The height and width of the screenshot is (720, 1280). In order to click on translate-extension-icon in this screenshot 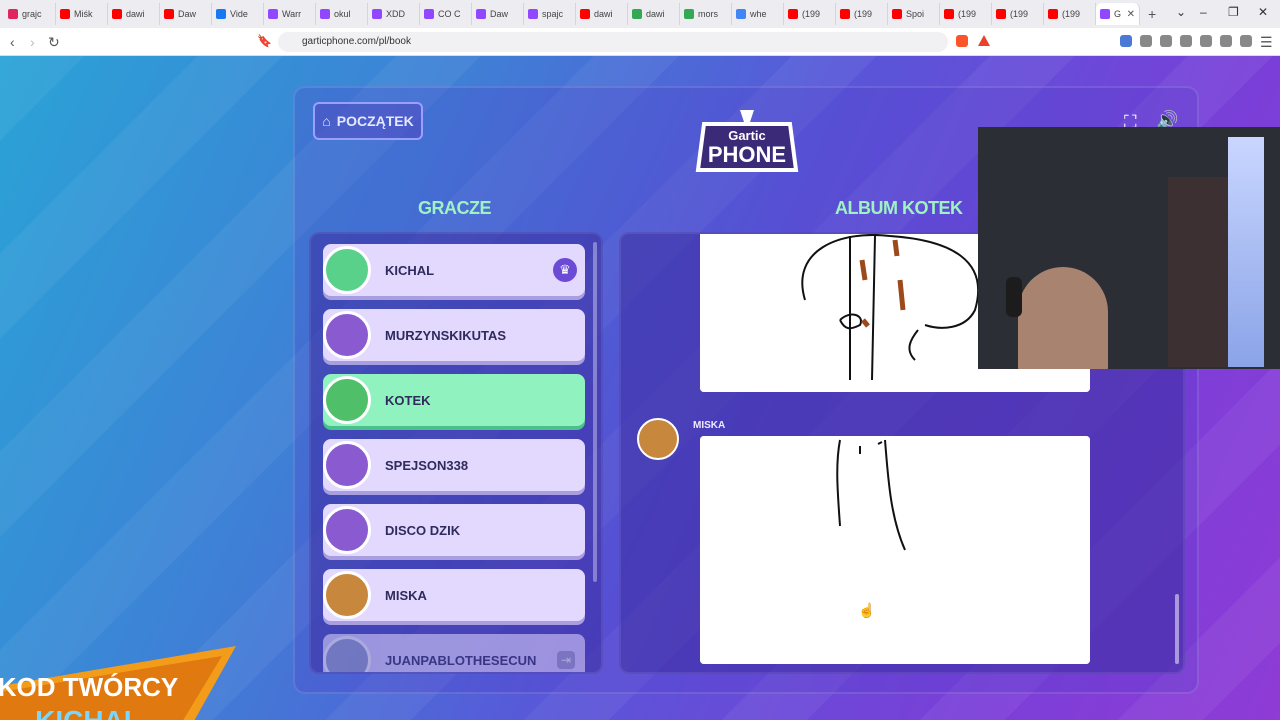, I will do `click(1126, 41)`.